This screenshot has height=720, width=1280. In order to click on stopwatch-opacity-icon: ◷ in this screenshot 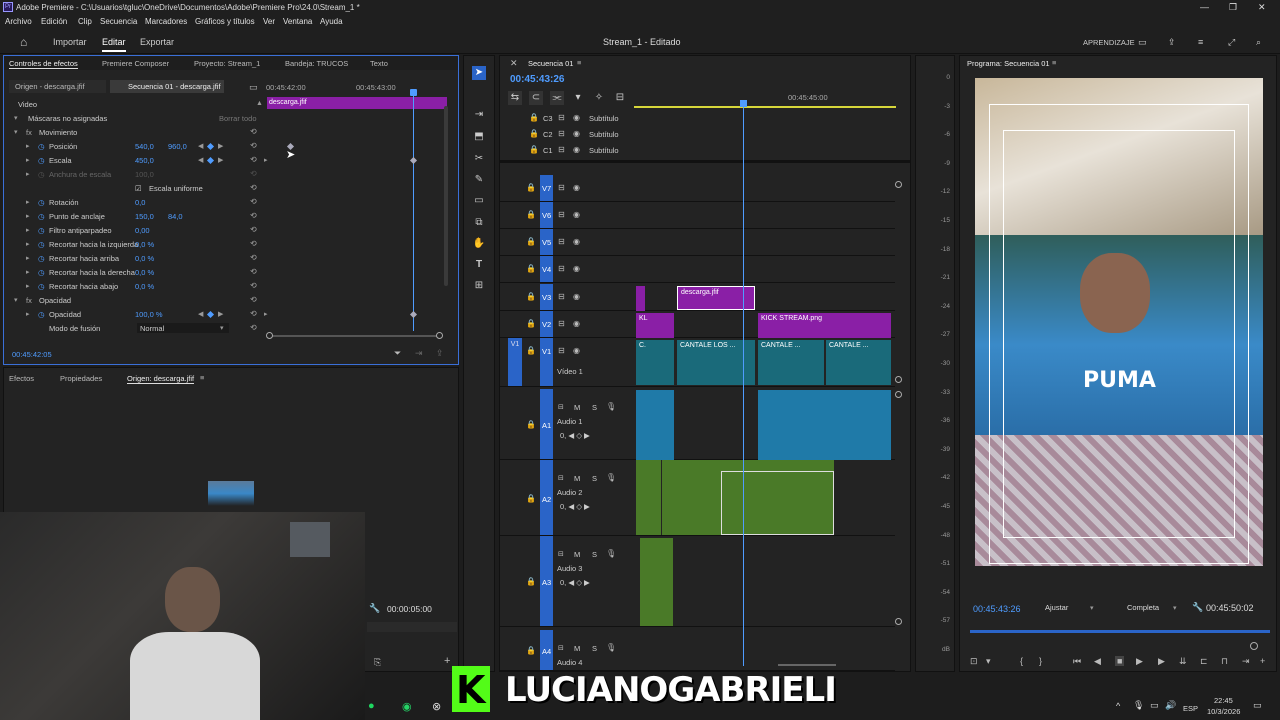, I will do `click(41, 314)`.